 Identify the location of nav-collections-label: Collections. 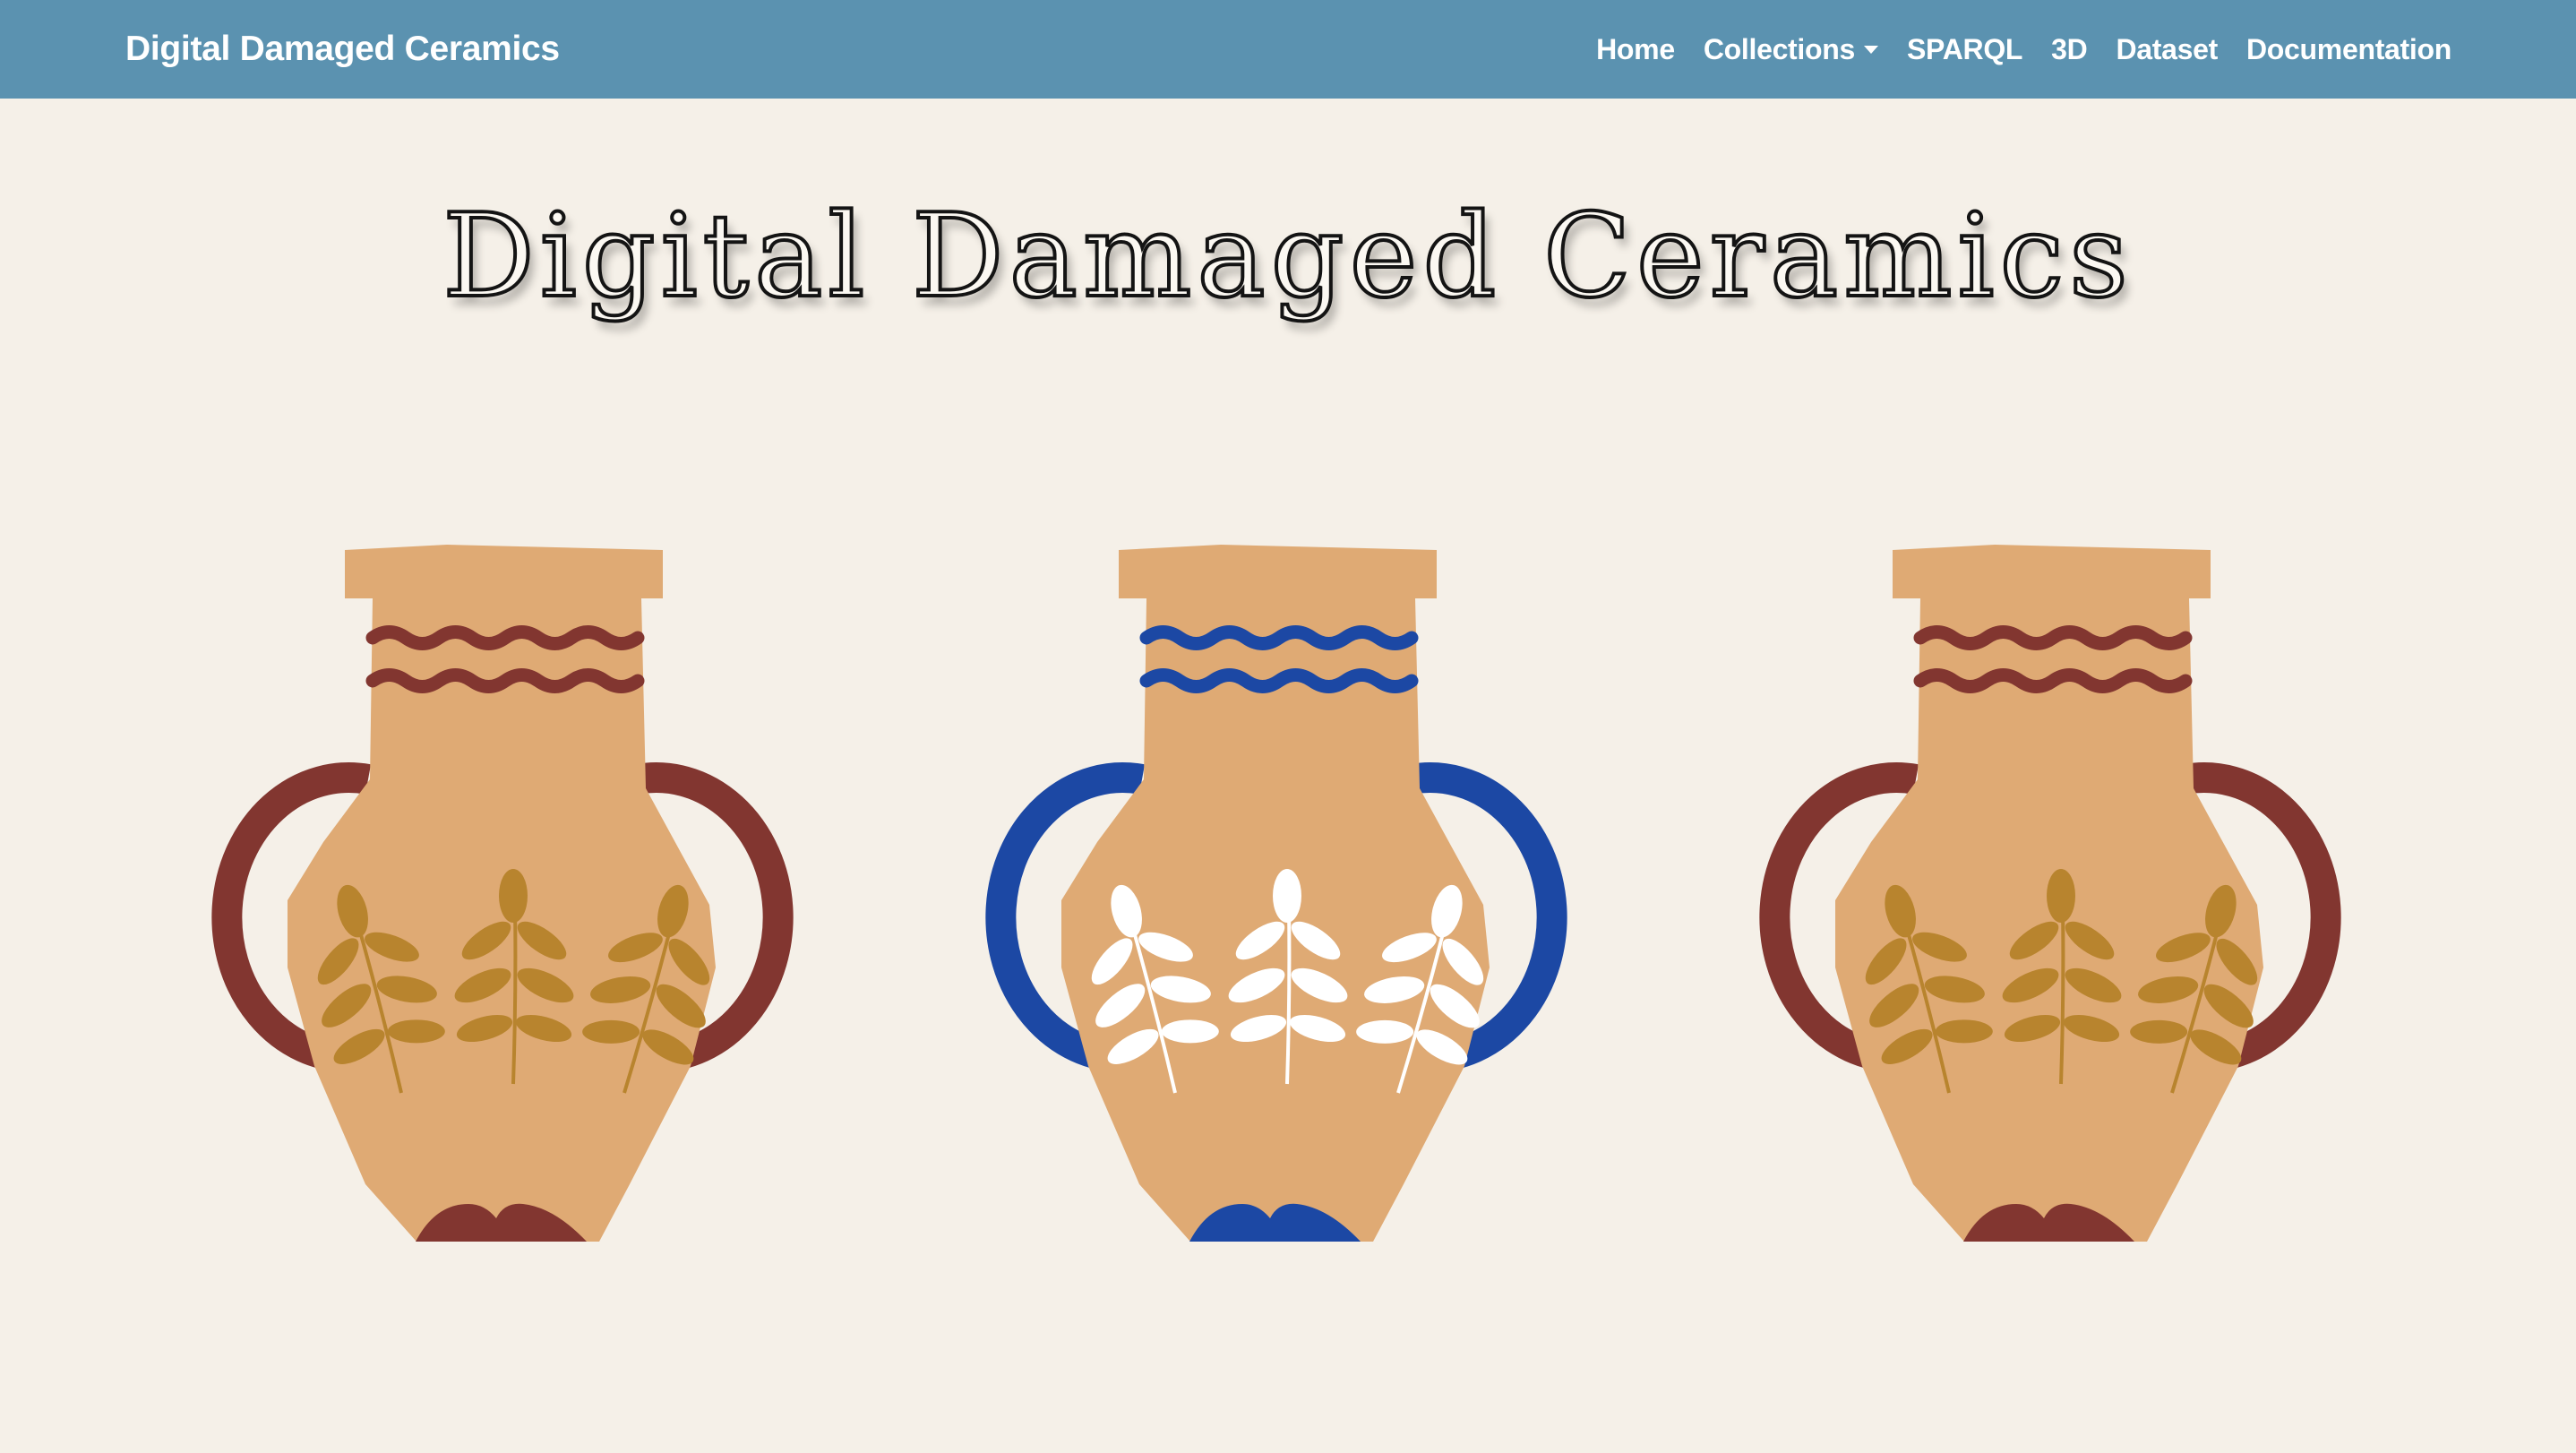
(1779, 49).